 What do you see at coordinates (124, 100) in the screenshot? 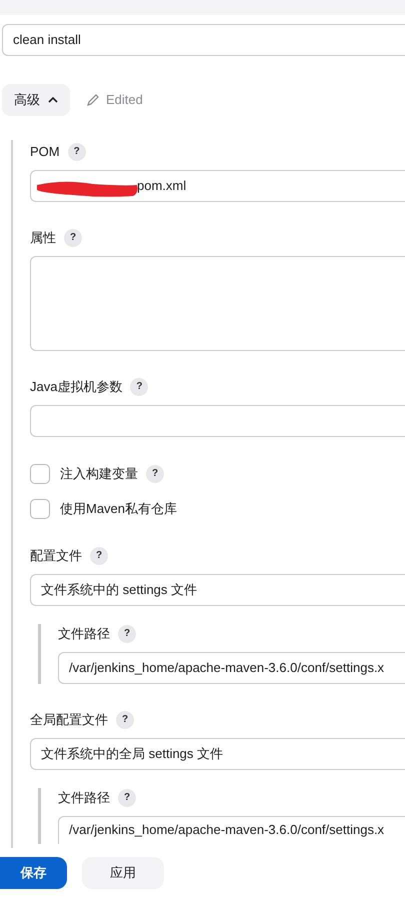
I see `edited-label: Edited` at bounding box center [124, 100].